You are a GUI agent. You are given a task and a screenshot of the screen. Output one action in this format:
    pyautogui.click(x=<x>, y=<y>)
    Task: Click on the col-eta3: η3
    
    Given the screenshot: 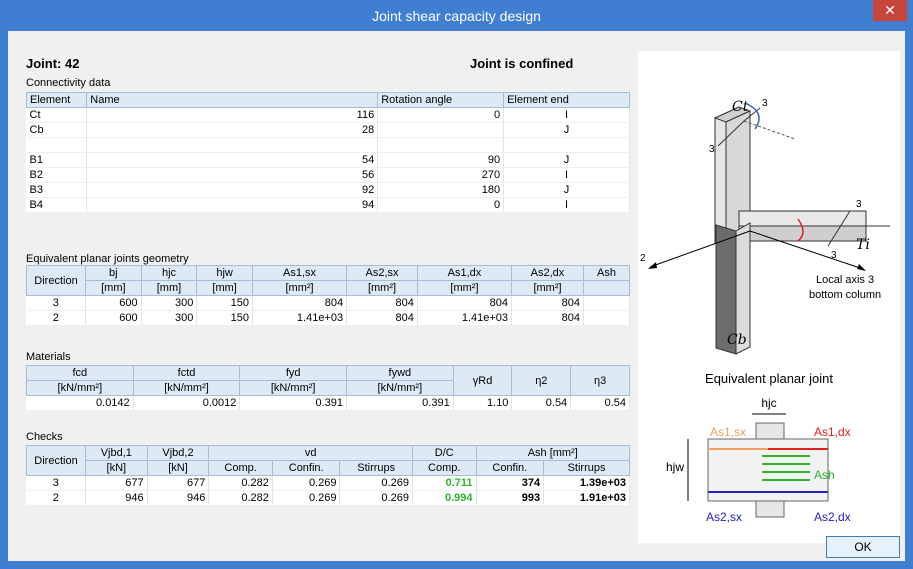 What is the action you would take?
    pyautogui.click(x=600, y=380)
    